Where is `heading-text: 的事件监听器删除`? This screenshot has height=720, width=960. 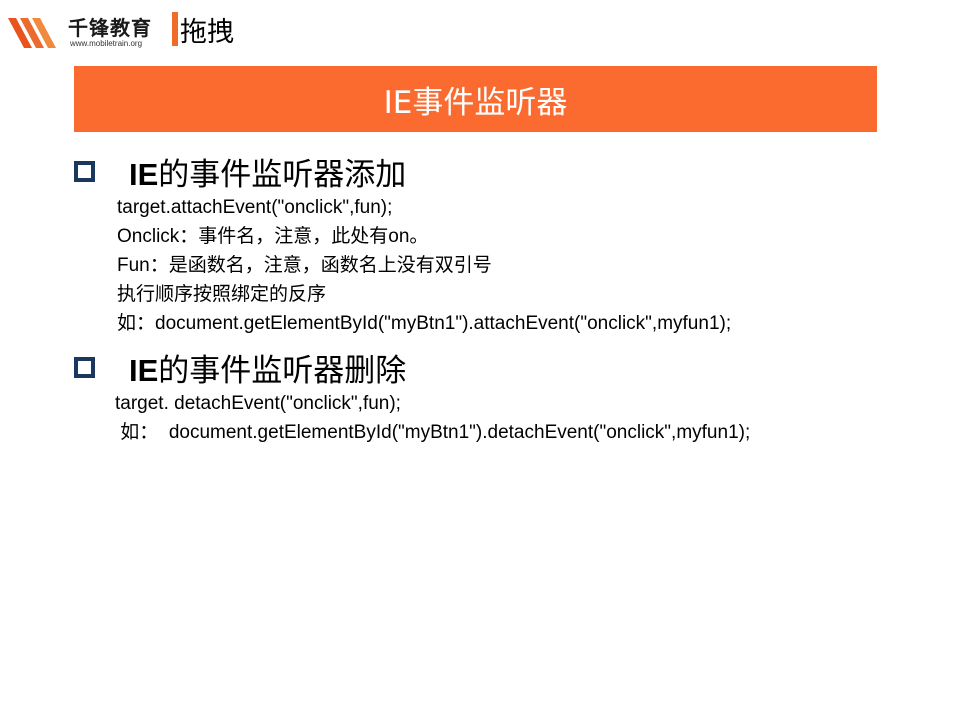 heading-text: 的事件监听器删除 is located at coordinates (282, 370).